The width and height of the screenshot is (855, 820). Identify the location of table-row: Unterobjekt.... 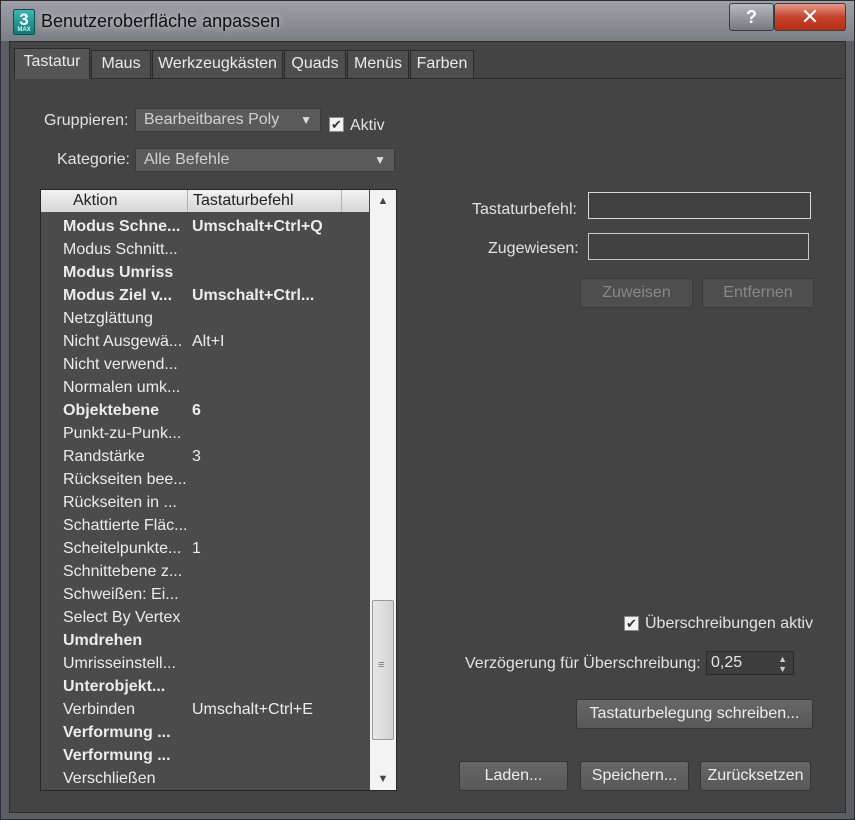
(205, 687).